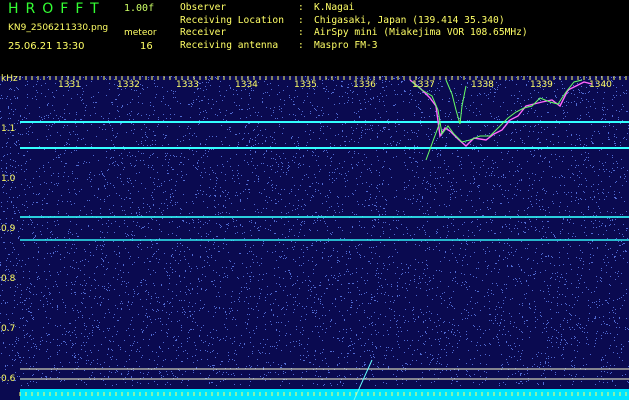 This screenshot has width=629, height=400. Describe the element at coordinates (187, 85) in the screenshot. I see `x-tick-label: 1333` at that location.